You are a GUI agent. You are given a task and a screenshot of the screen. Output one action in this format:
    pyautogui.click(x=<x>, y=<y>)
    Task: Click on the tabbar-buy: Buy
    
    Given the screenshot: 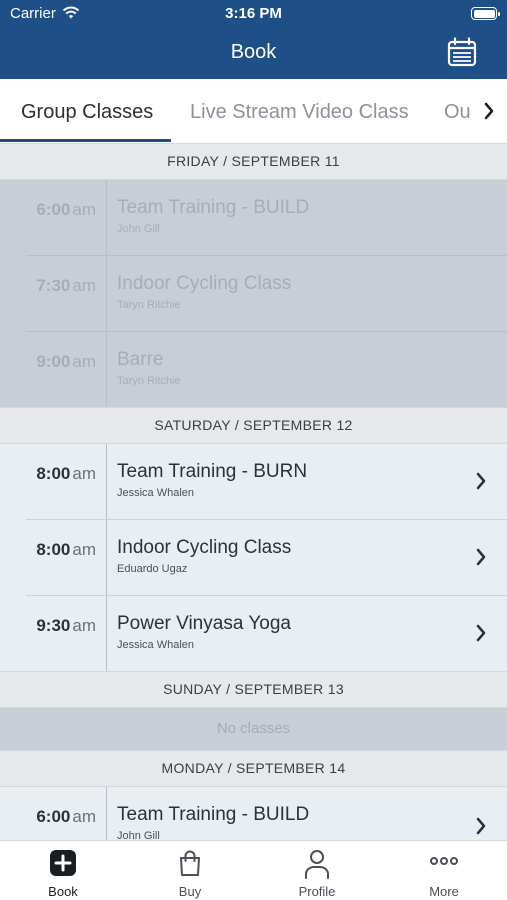 What is the action you would take?
    pyautogui.click(x=190, y=870)
    